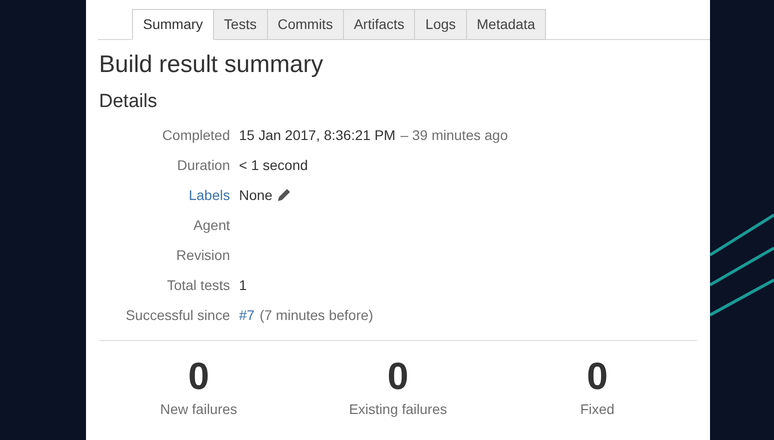  Describe the element at coordinates (380, 24) in the screenshot. I see `tab: Artifacts` at that location.